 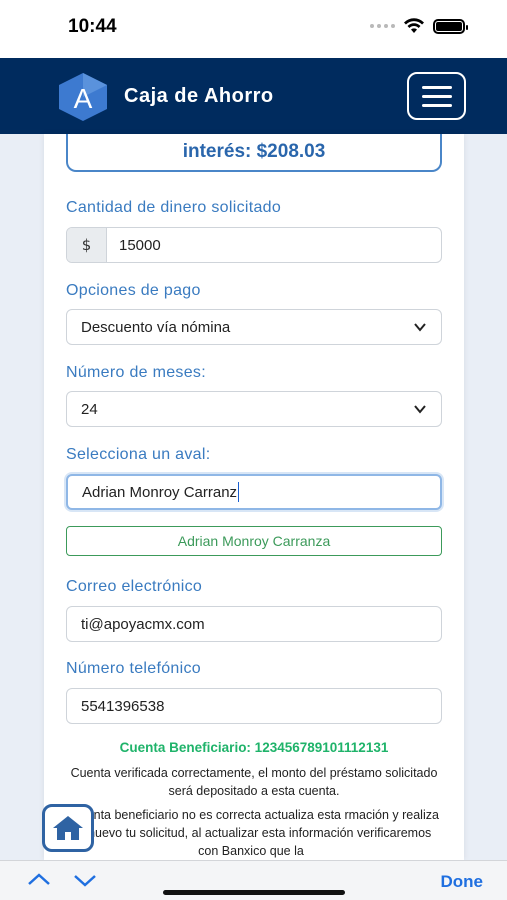 I want to click on amount-input-group: $ 15000, so click(x=254, y=245).